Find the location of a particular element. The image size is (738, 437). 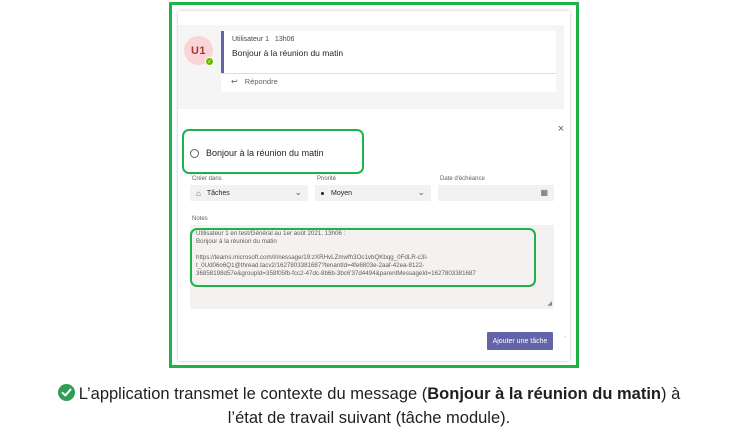

due-date-label: Date d'échéance is located at coordinates (462, 179).